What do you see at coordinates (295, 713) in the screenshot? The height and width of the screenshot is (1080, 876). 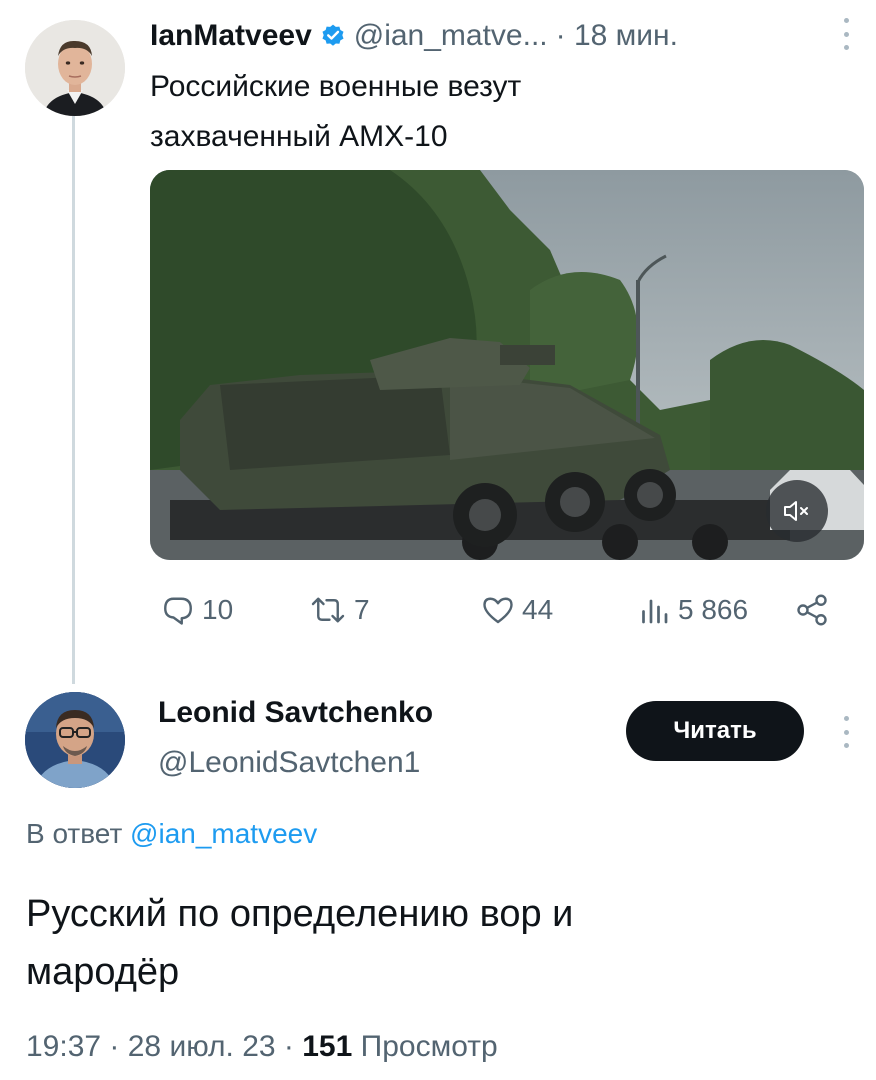 I see `author-name: Leonid Savtchenko` at bounding box center [295, 713].